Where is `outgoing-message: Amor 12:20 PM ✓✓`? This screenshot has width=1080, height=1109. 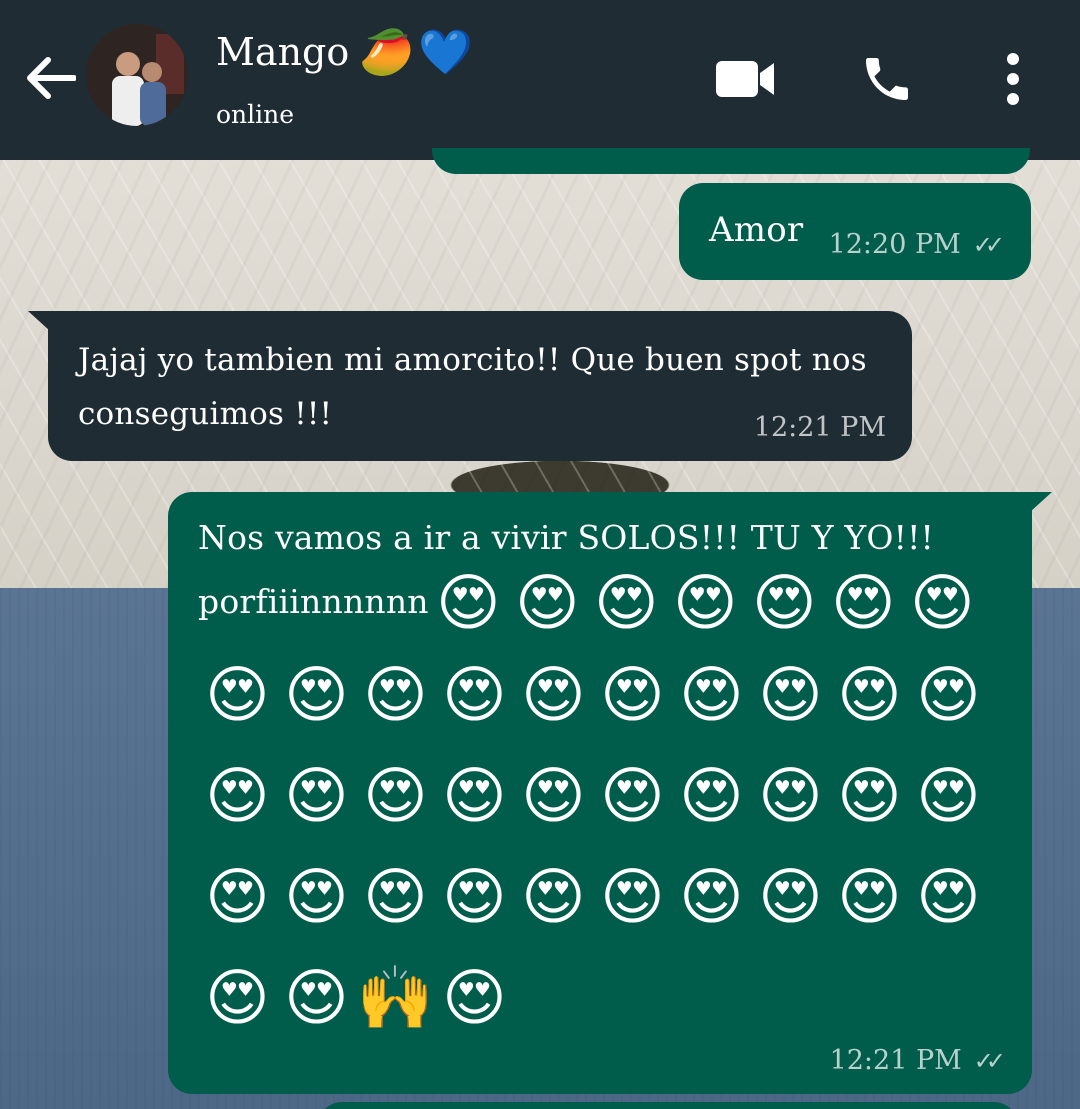
outgoing-message: Amor 12:20 PM ✓✓ is located at coordinates (855, 231).